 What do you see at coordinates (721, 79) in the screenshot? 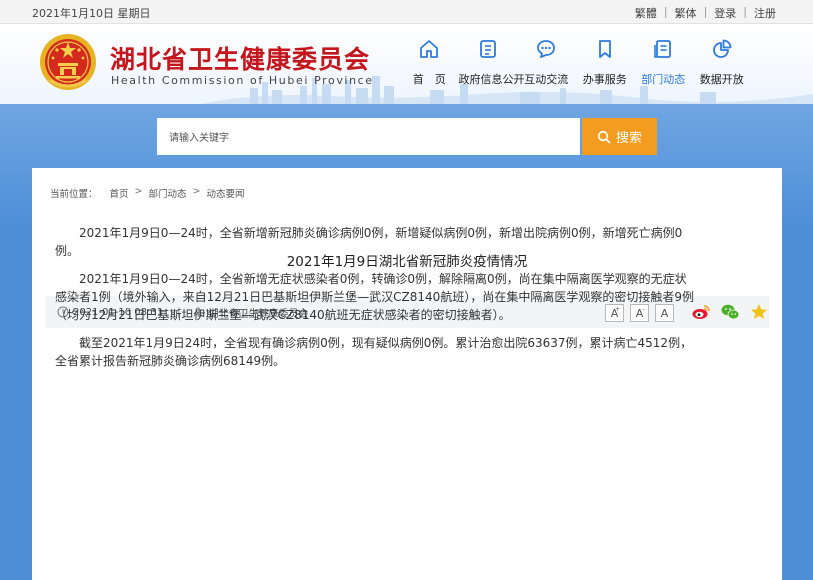
I see `nav-label: 数据开放` at bounding box center [721, 79].